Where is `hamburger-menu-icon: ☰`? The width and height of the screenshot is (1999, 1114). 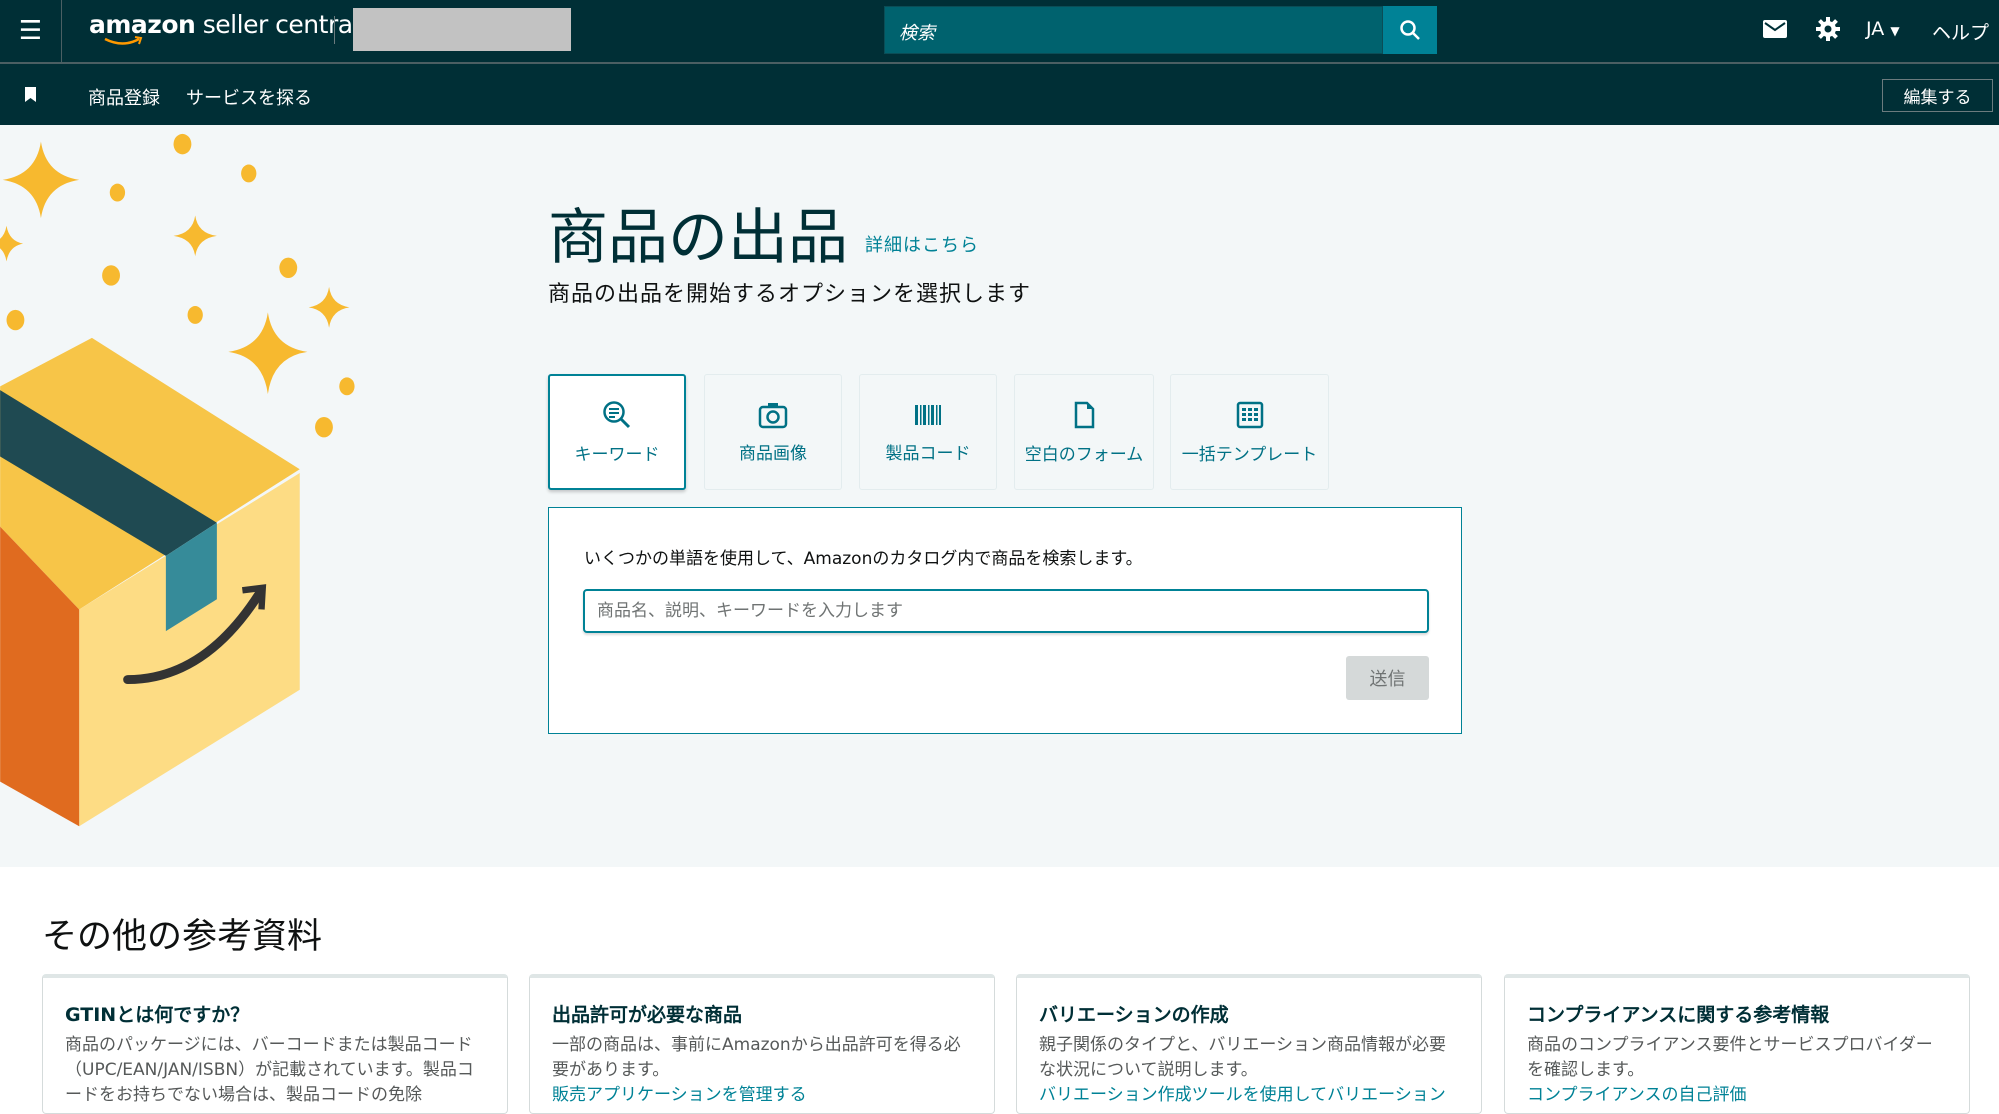
hamburger-menu-icon: ☰ is located at coordinates (31, 31).